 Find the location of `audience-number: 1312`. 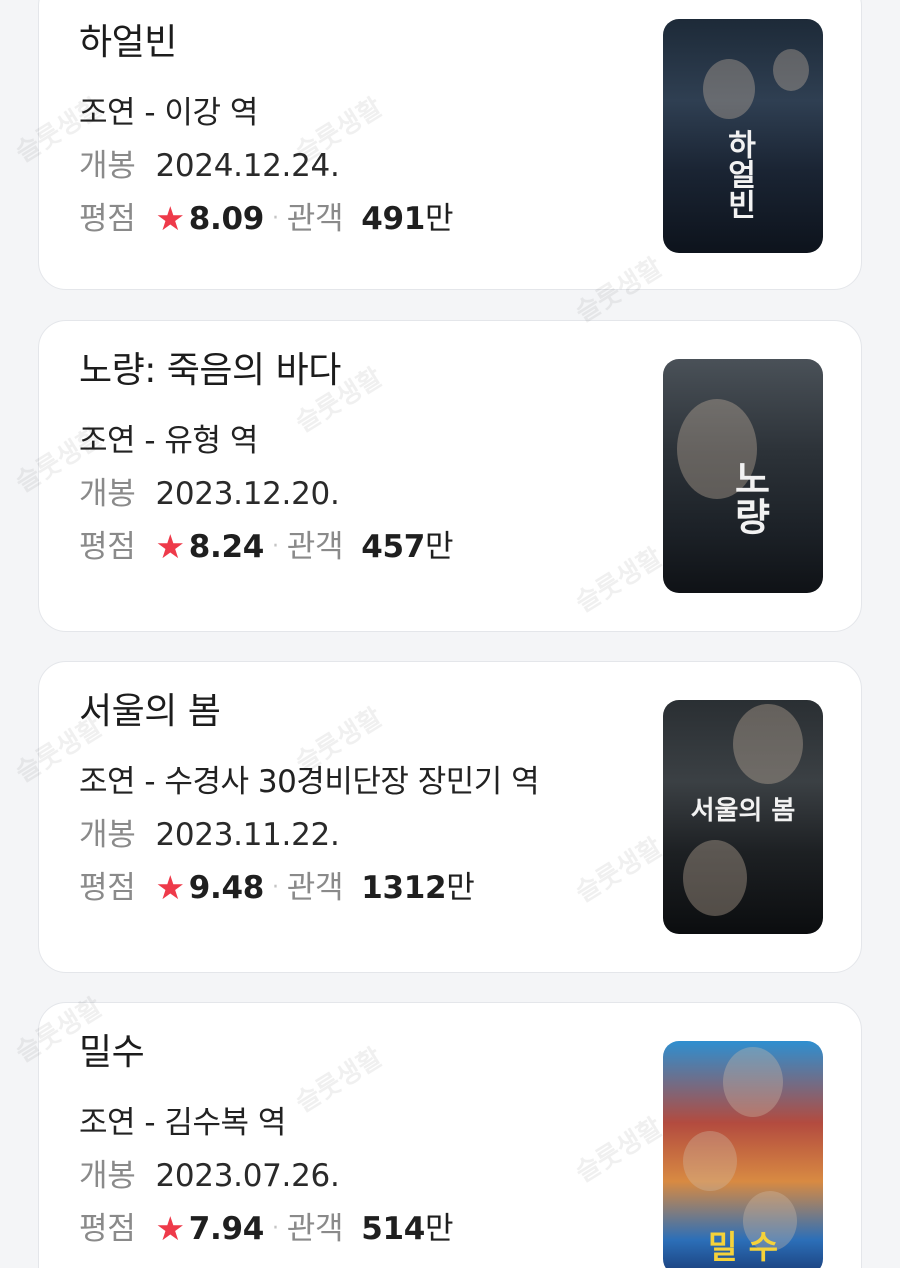

audience-number: 1312 is located at coordinates (404, 888).